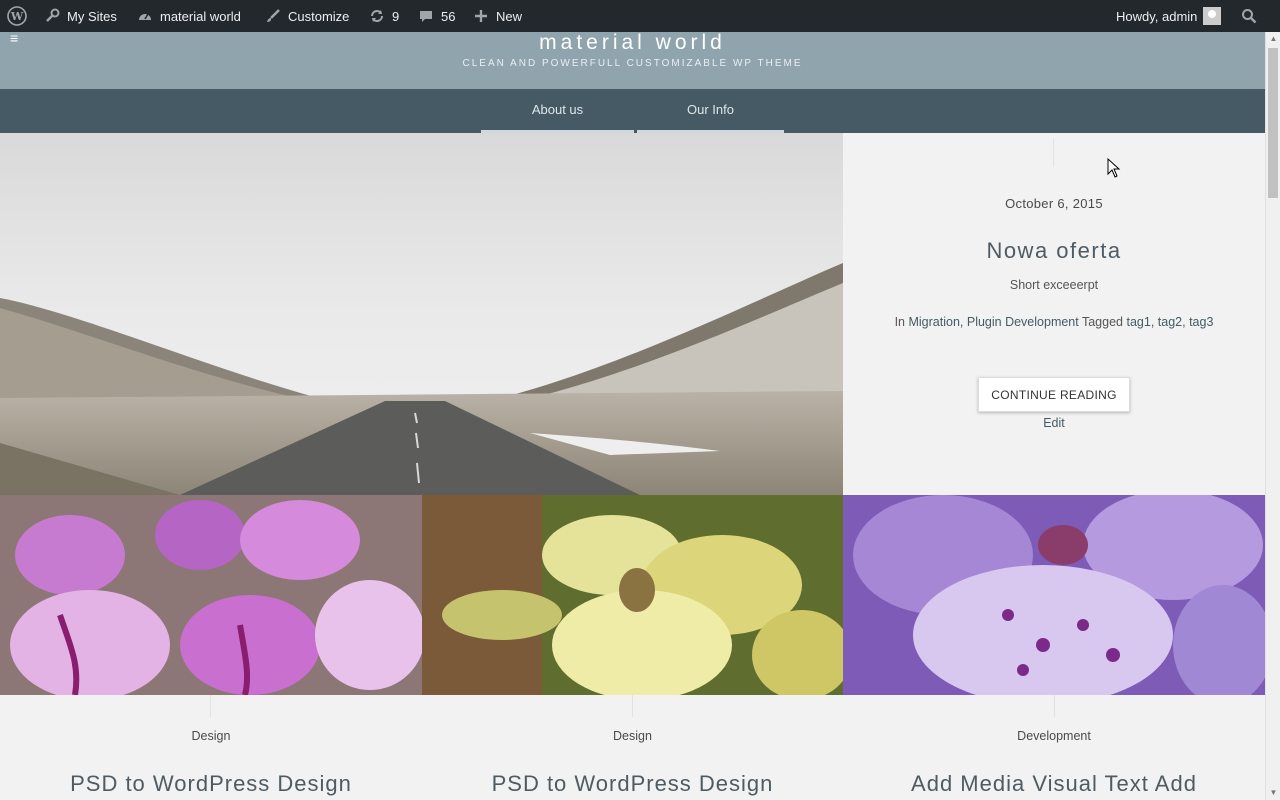 Image resolution: width=1280 pixels, height=800 pixels. Describe the element at coordinates (396, 16) in the screenshot. I see `updates-count: 9` at that location.